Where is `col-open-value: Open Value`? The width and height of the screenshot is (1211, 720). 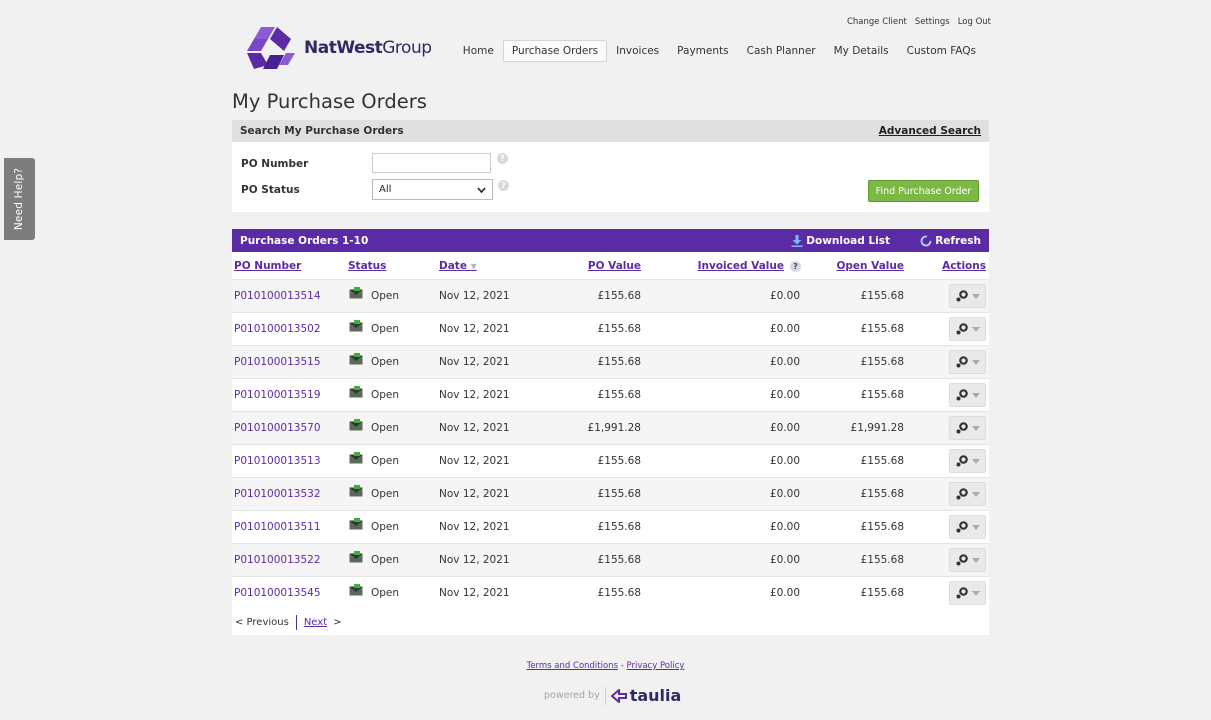
col-open-value: Open Value is located at coordinates (870, 266).